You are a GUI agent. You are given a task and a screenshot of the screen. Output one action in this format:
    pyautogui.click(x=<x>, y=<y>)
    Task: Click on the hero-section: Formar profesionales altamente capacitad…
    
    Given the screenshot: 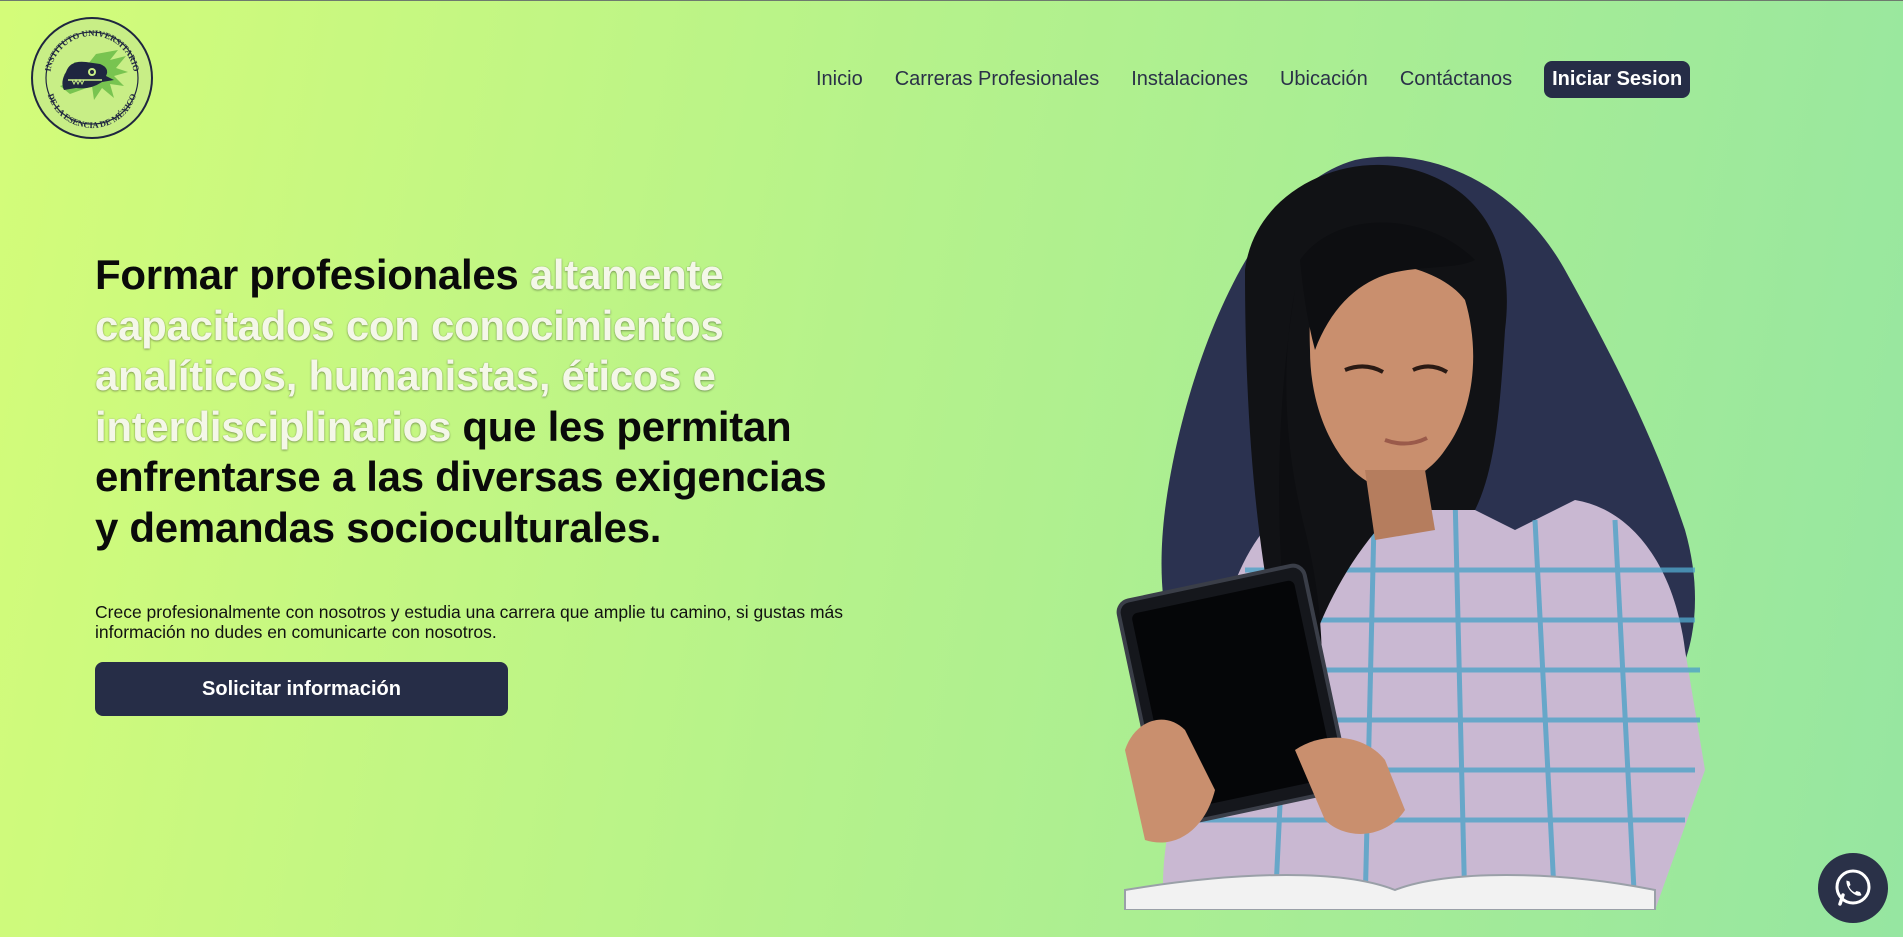 What is the action you would take?
    pyautogui.click(x=475, y=401)
    